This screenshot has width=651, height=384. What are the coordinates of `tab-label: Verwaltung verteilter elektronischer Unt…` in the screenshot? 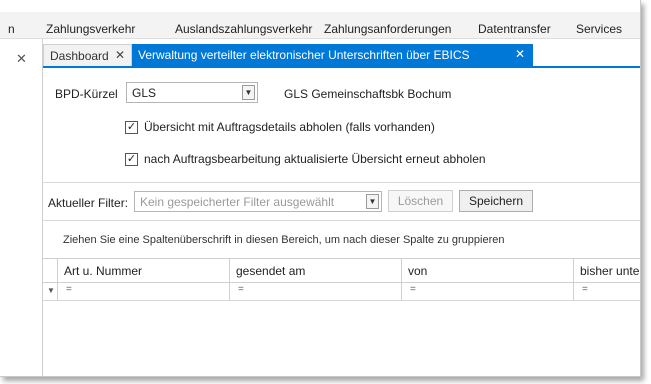 It's located at (304, 55).